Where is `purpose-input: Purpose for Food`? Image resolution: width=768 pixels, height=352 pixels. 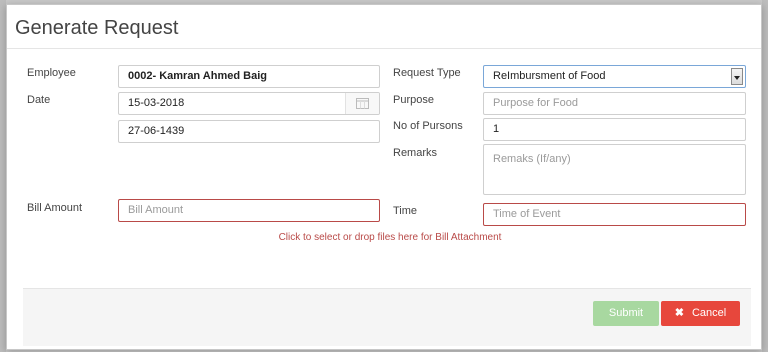
purpose-input: Purpose for Food is located at coordinates (614, 103).